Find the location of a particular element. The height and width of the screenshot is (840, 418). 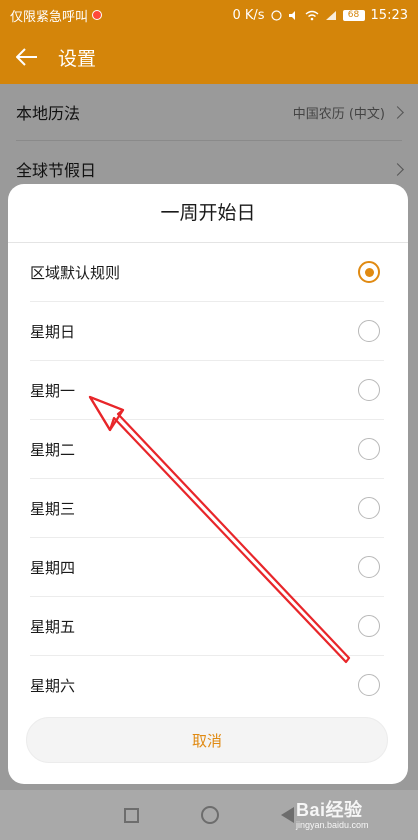

clock: 15:23 is located at coordinates (389, 15).